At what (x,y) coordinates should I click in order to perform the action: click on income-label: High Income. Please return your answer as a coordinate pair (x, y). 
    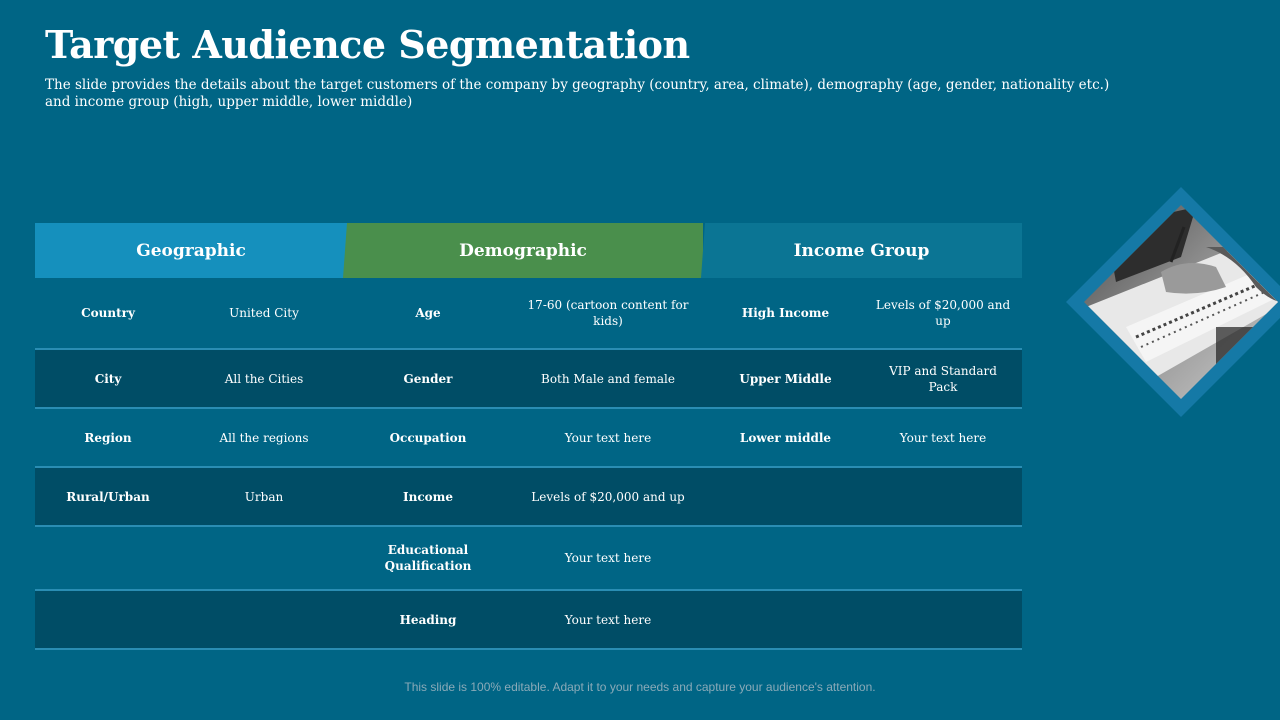
    Looking at the image, I should click on (785, 313).